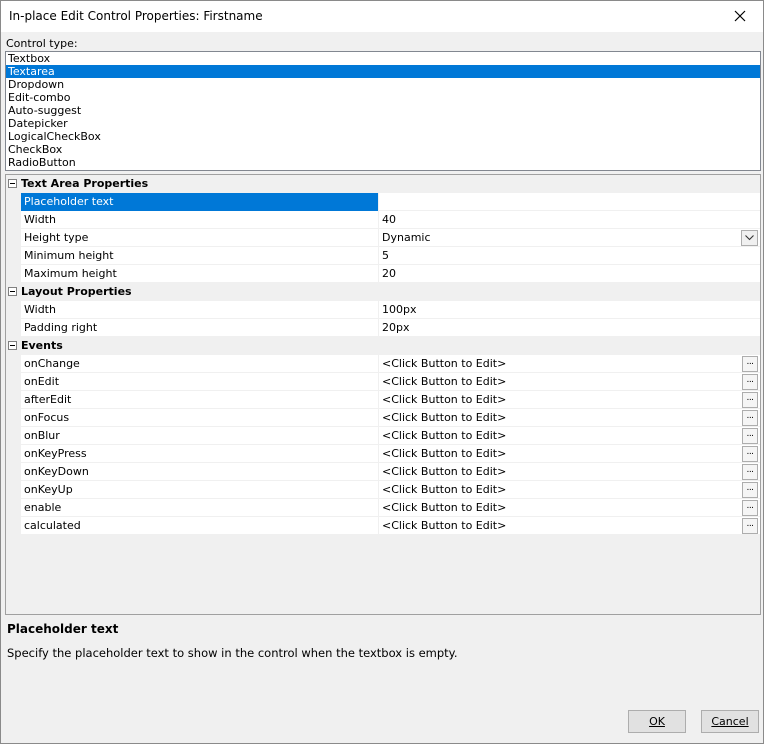 Image resolution: width=764 pixels, height=744 pixels. Describe the element at coordinates (200, 202) in the screenshot. I see `prop-name: Placeholder text` at that location.